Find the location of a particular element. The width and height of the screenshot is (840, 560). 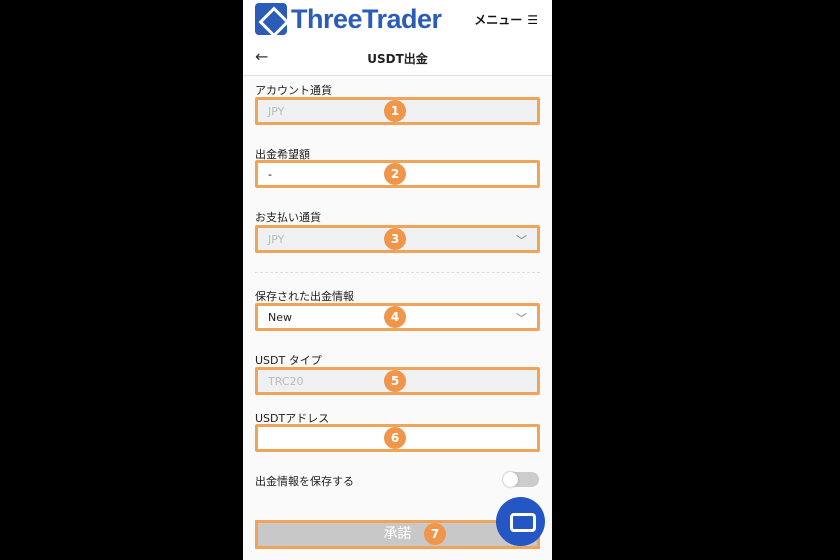

saved-info-label: 保存された出金情報 is located at coordinates (304, 296).